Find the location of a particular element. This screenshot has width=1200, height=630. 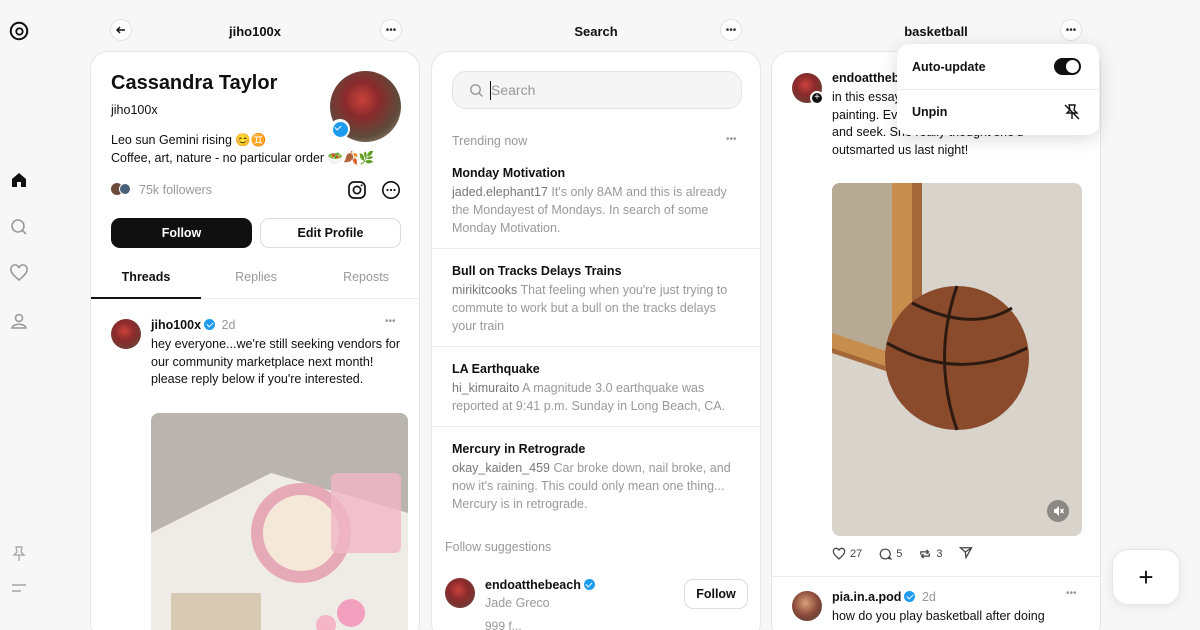

profile-handle: jiho100x is located at coordinates (134, 110).